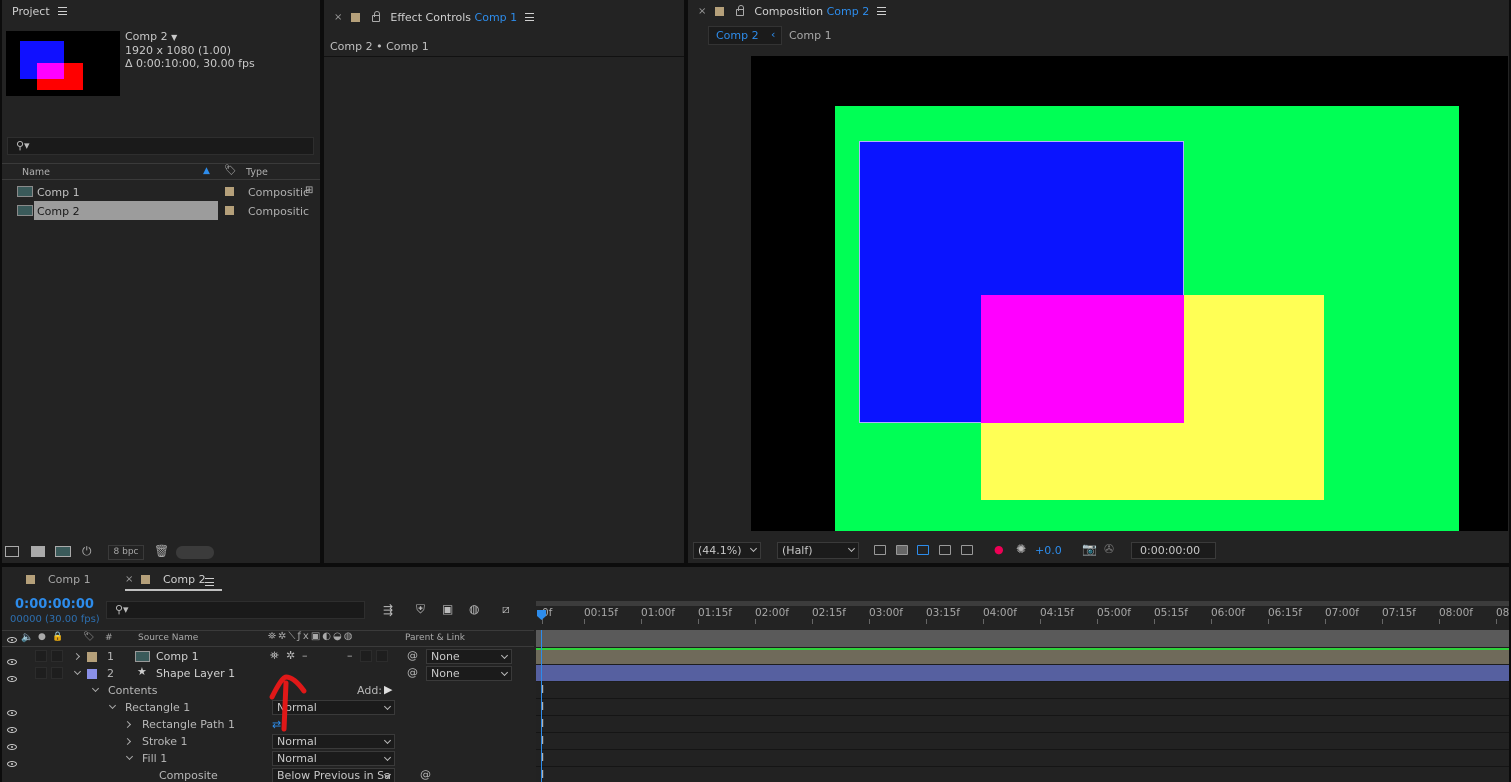  Describe the element at coordinates (1109, 549) in the screenshot. I see `show-snapshot-icon: ✇` at that location.